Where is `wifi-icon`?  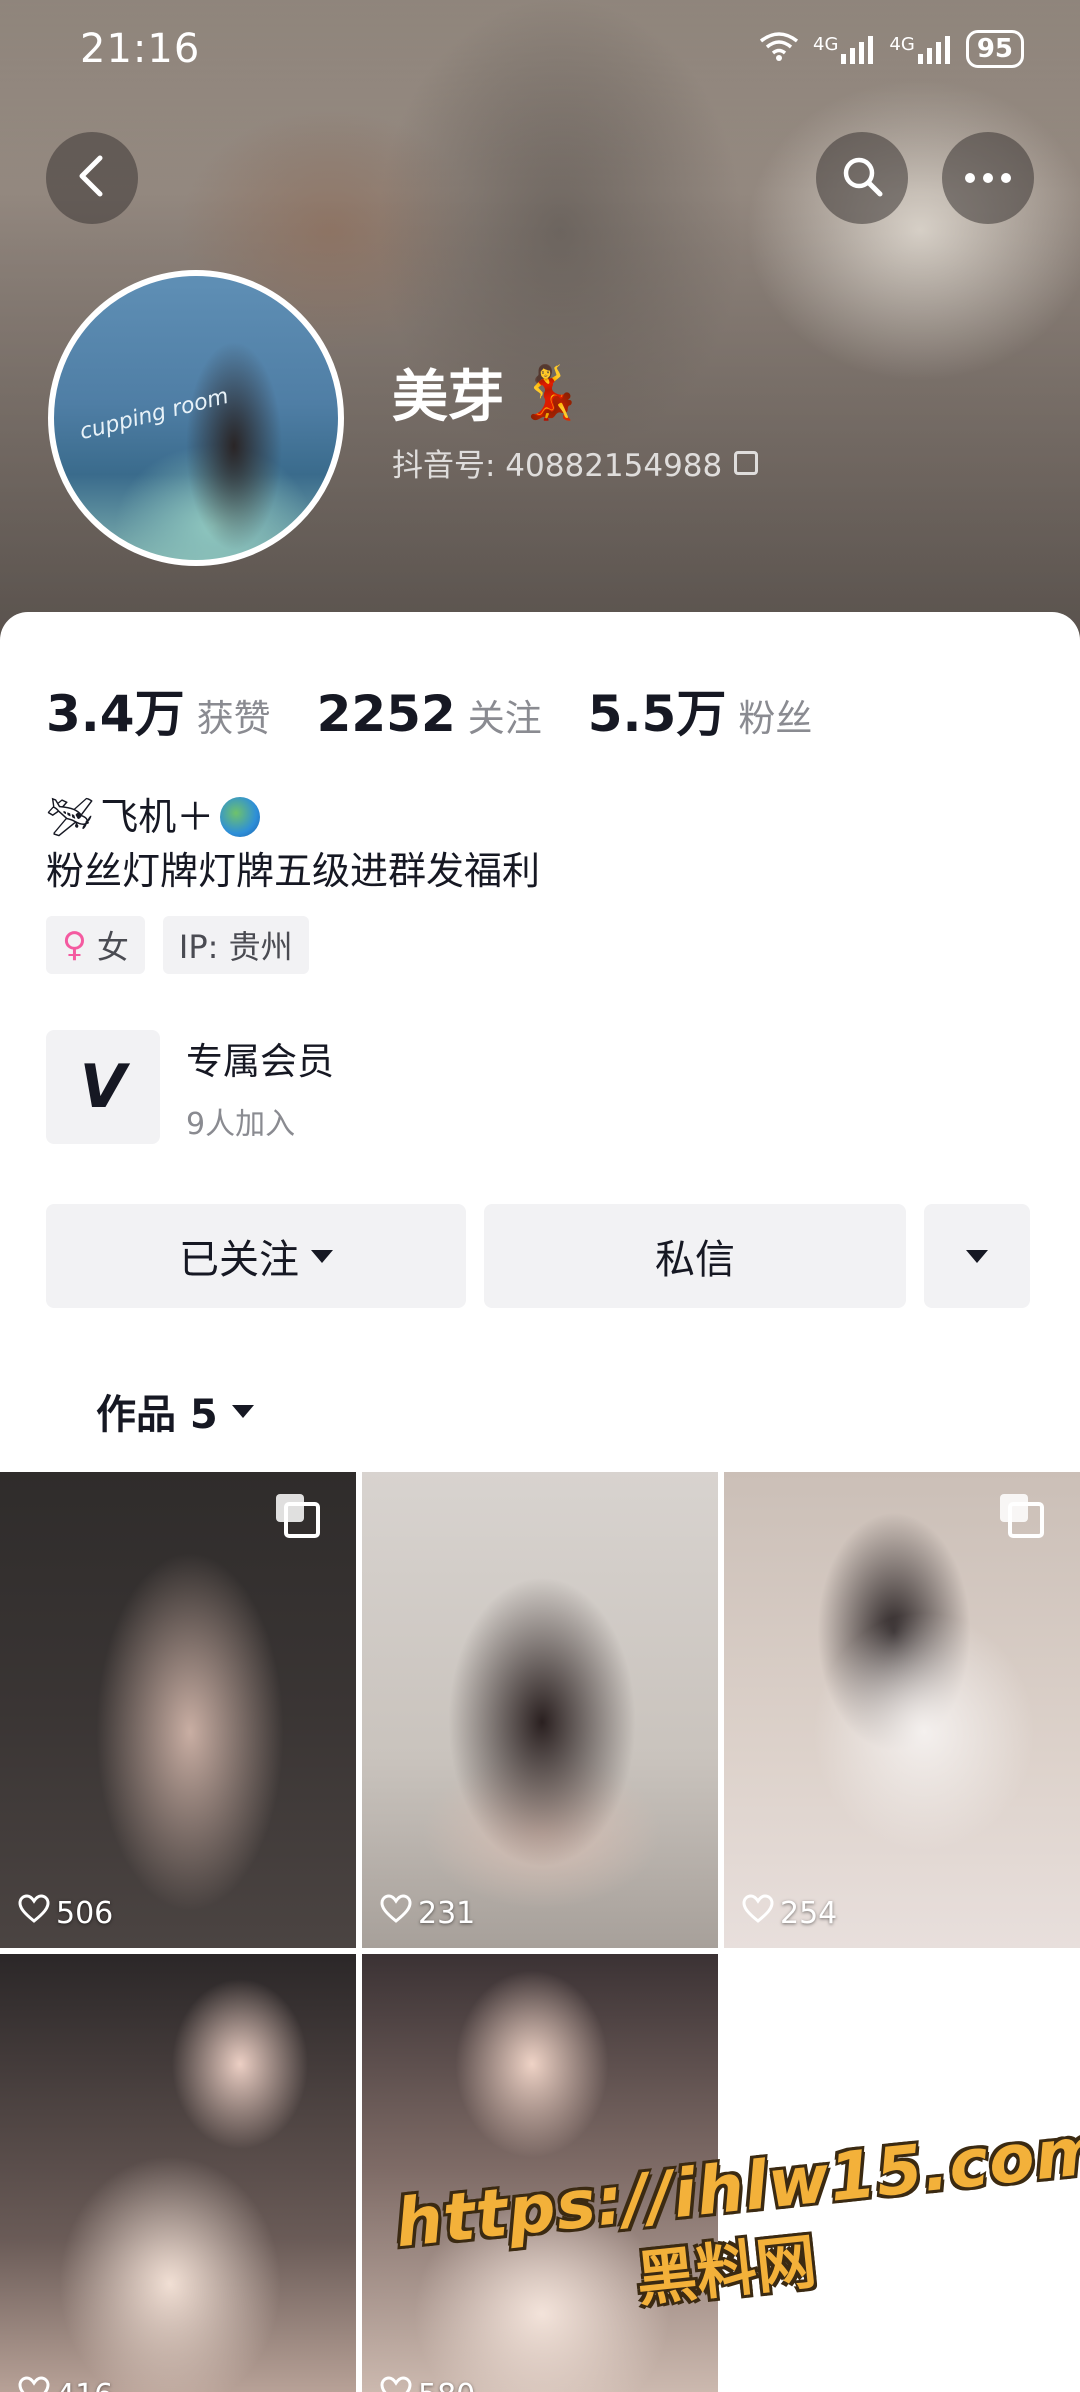 wifi-icon is located at coordinates (779, 49).